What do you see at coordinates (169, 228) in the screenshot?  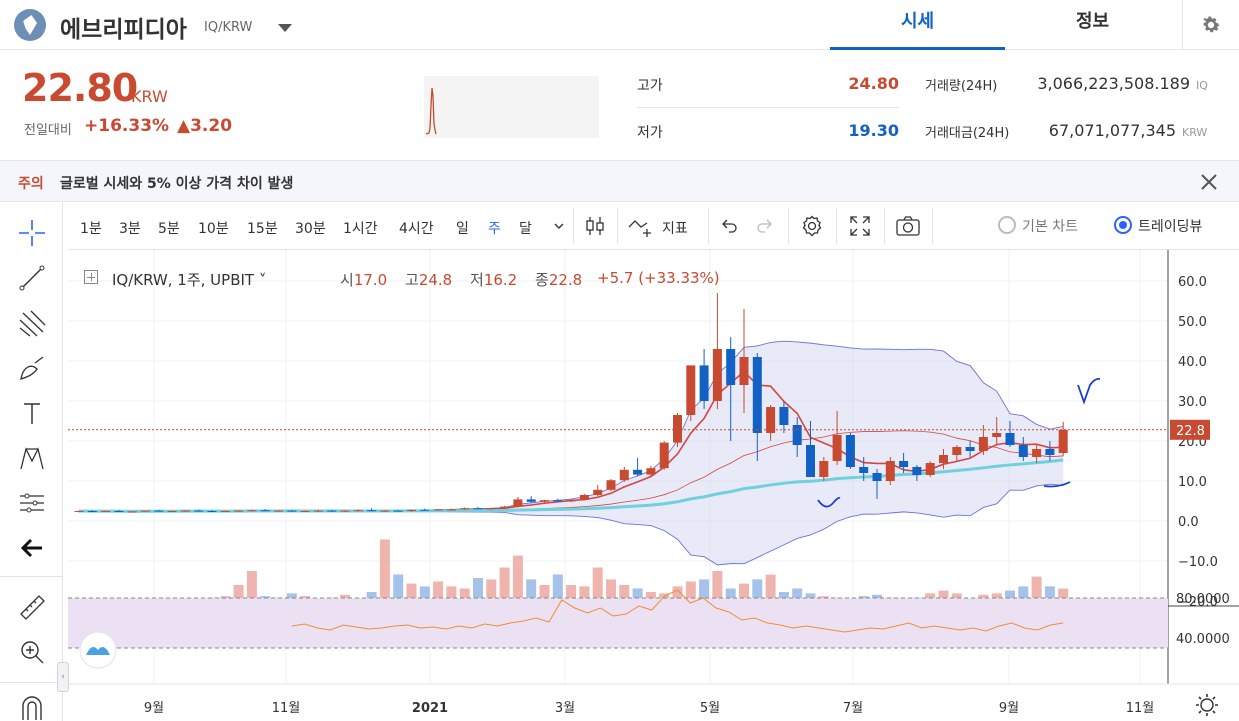 I see `timeframe-5m: 5분` at bounding box center [169, 228].